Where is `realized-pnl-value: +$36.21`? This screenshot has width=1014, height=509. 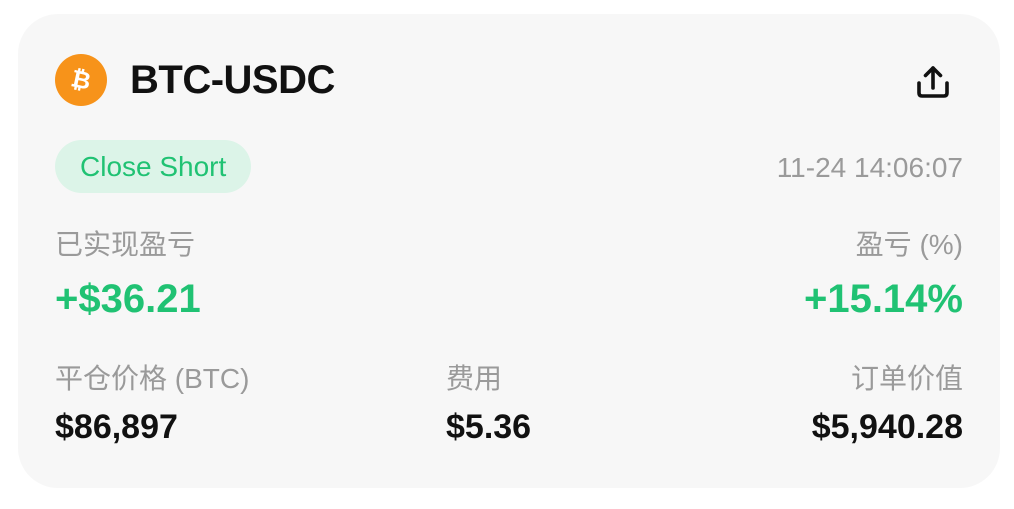
realized-pnl-value: +$36.21 is located at coordinates (128, 299).